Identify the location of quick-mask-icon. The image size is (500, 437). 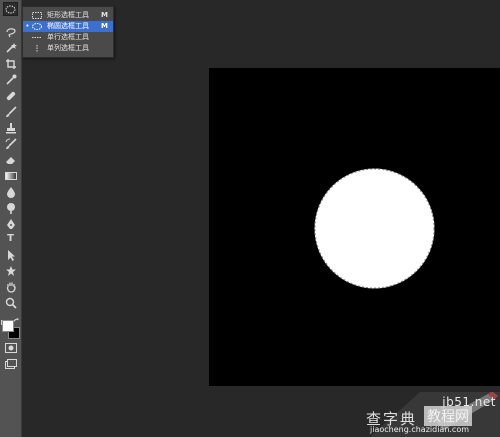
(10, 348).